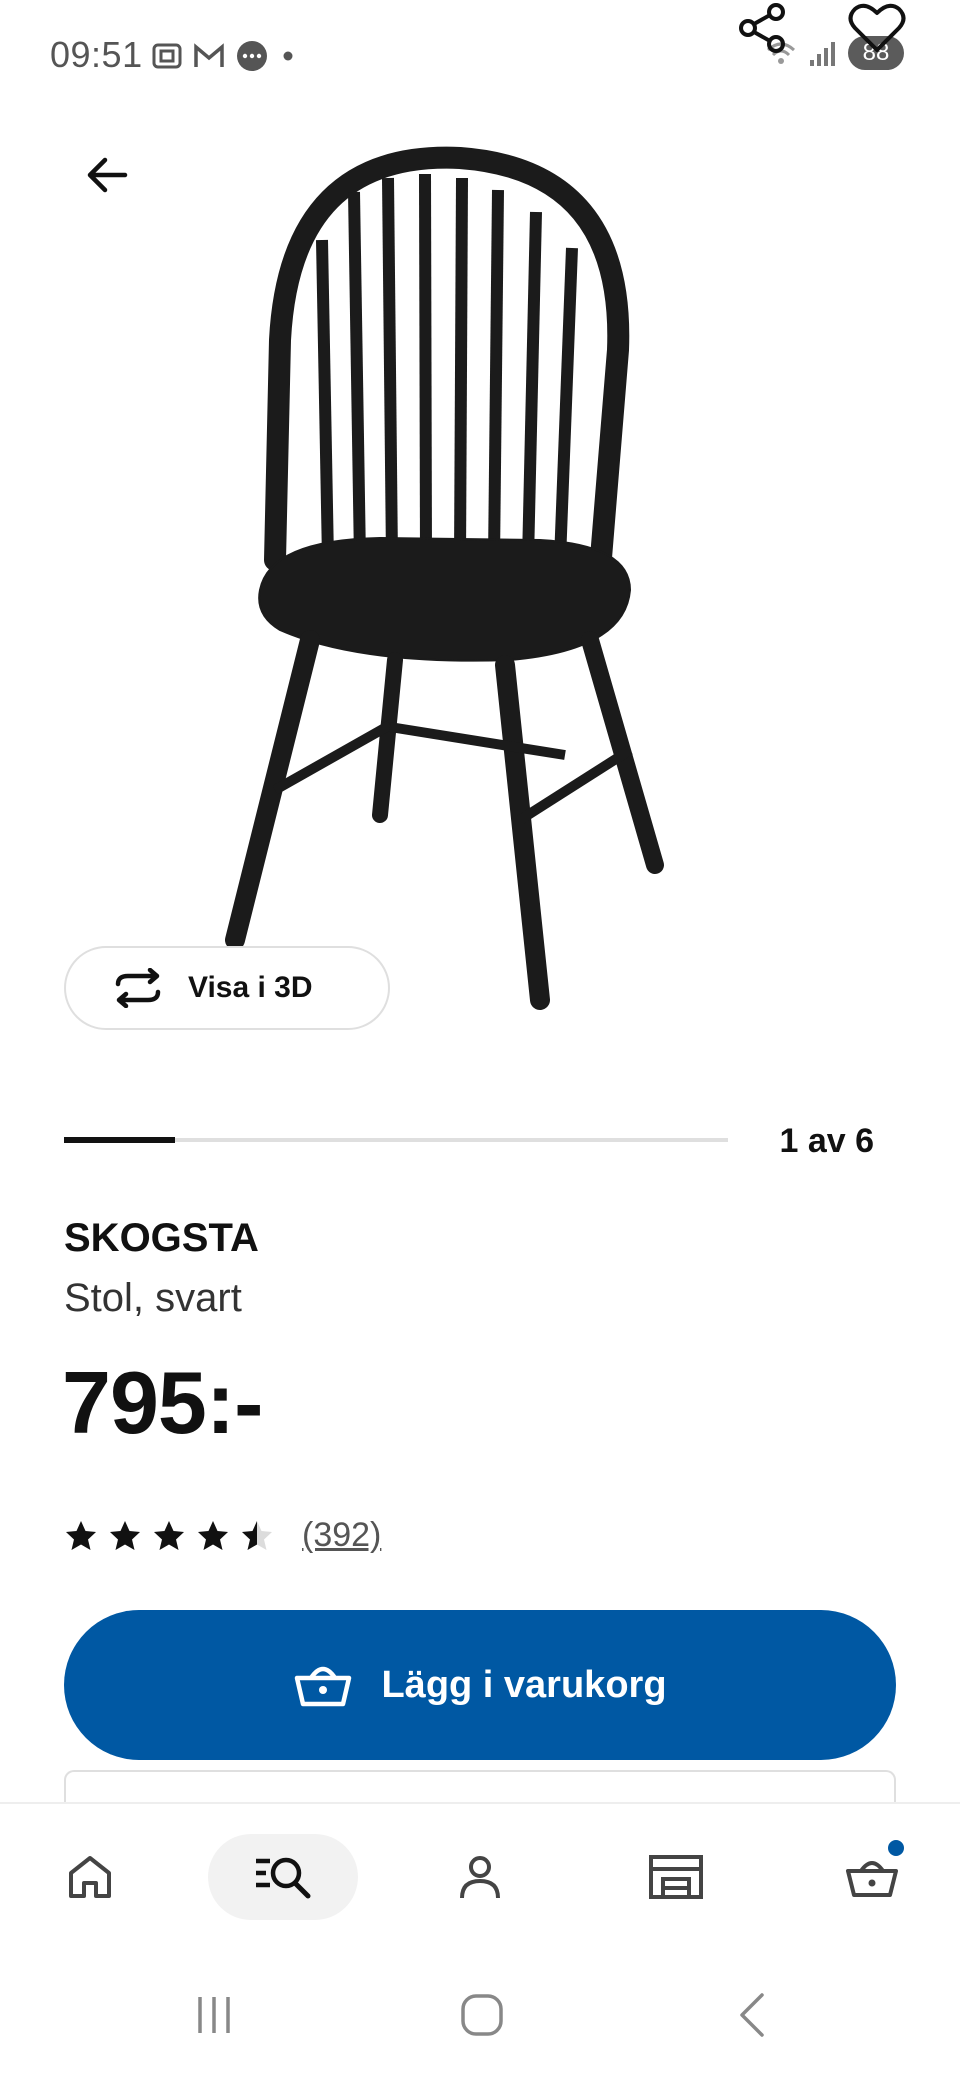 This screenshot has height=2080, width=960. I want to click on status-notification-icons, so click(224, 56).